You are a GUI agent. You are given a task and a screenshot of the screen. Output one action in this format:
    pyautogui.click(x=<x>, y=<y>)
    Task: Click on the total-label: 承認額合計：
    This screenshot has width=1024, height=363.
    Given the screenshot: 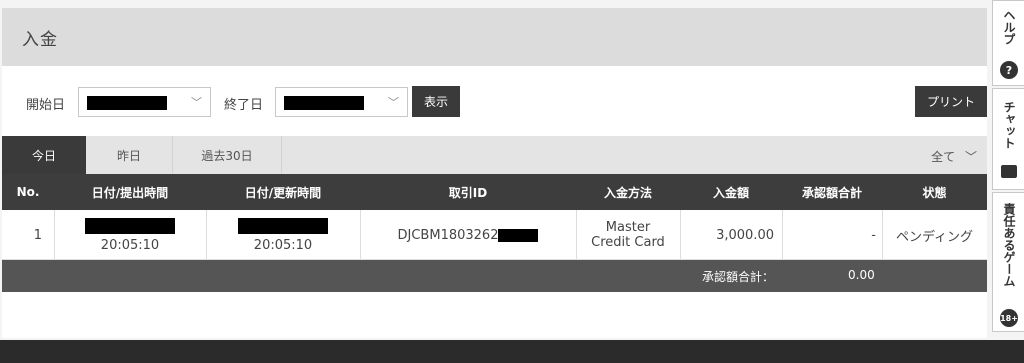 What is the action you would take?
    pyautogui.click(x=738, y=277)
    